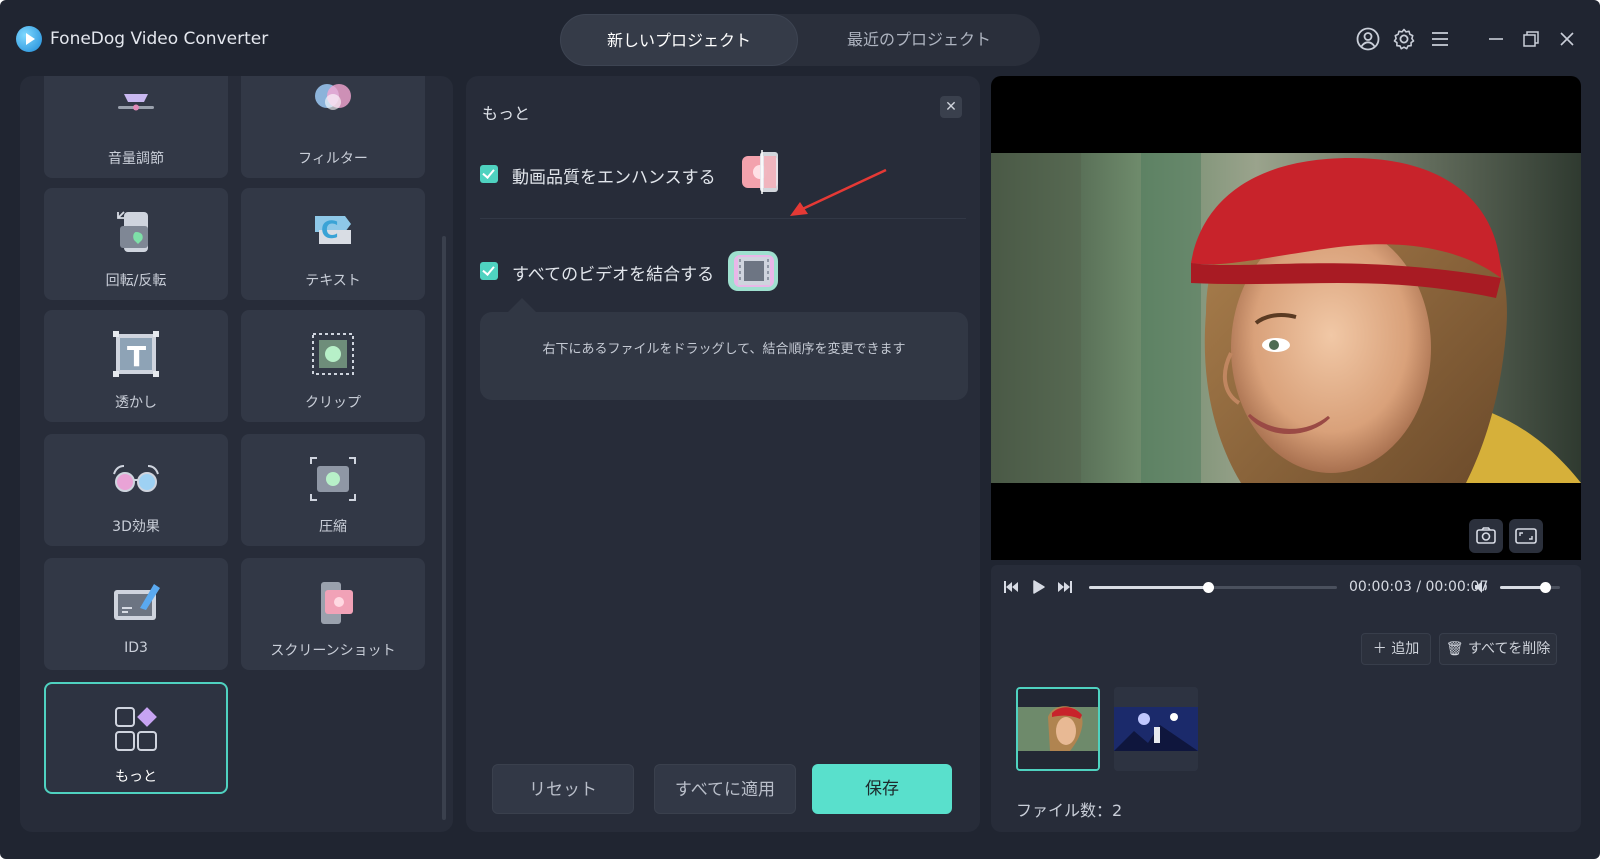 This screenshot has width=1600, height=859. Describe the element at coordinates (1482, 587) in the screenshot. I see `volume-speaker-icon` at that location.